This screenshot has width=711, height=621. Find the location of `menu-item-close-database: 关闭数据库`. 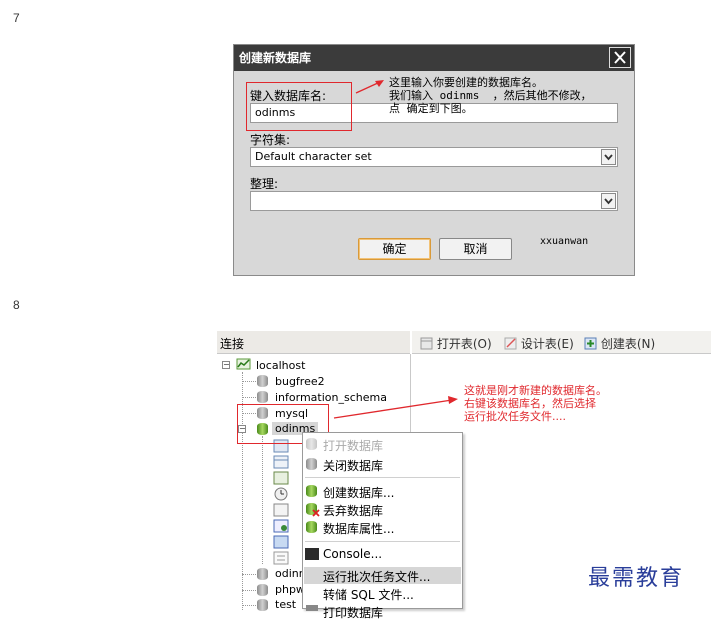

menu-item-close-database: 关闭数据库 is located at coordinates (353, 465).